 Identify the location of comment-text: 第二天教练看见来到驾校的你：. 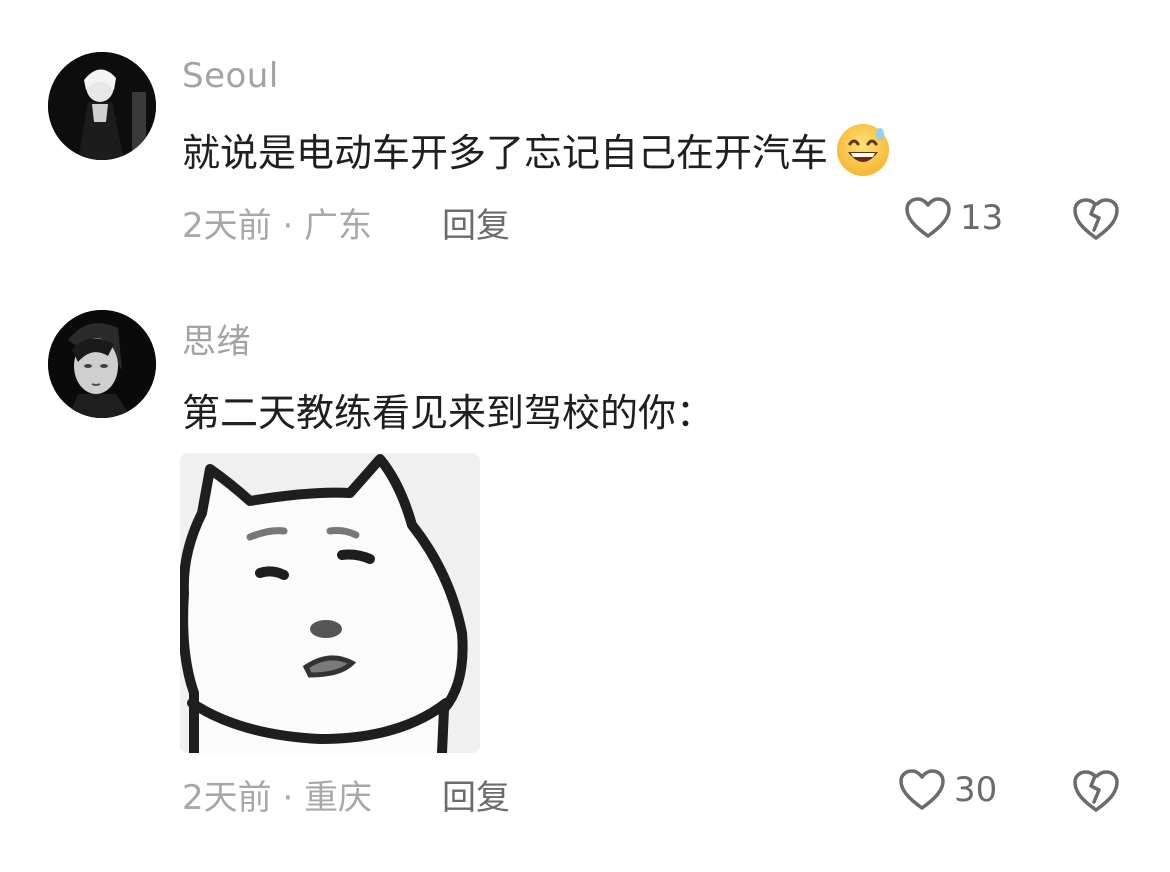
(448, 409).